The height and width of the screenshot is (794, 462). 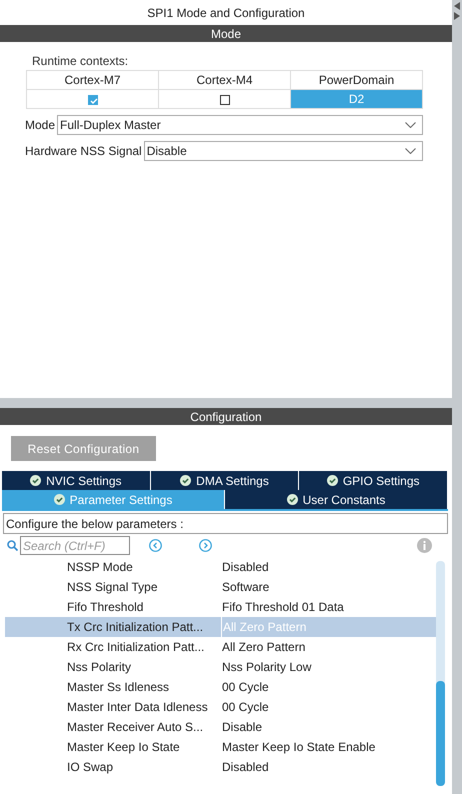 I want to click on tab: User Constants, so click(x=336, y=499).